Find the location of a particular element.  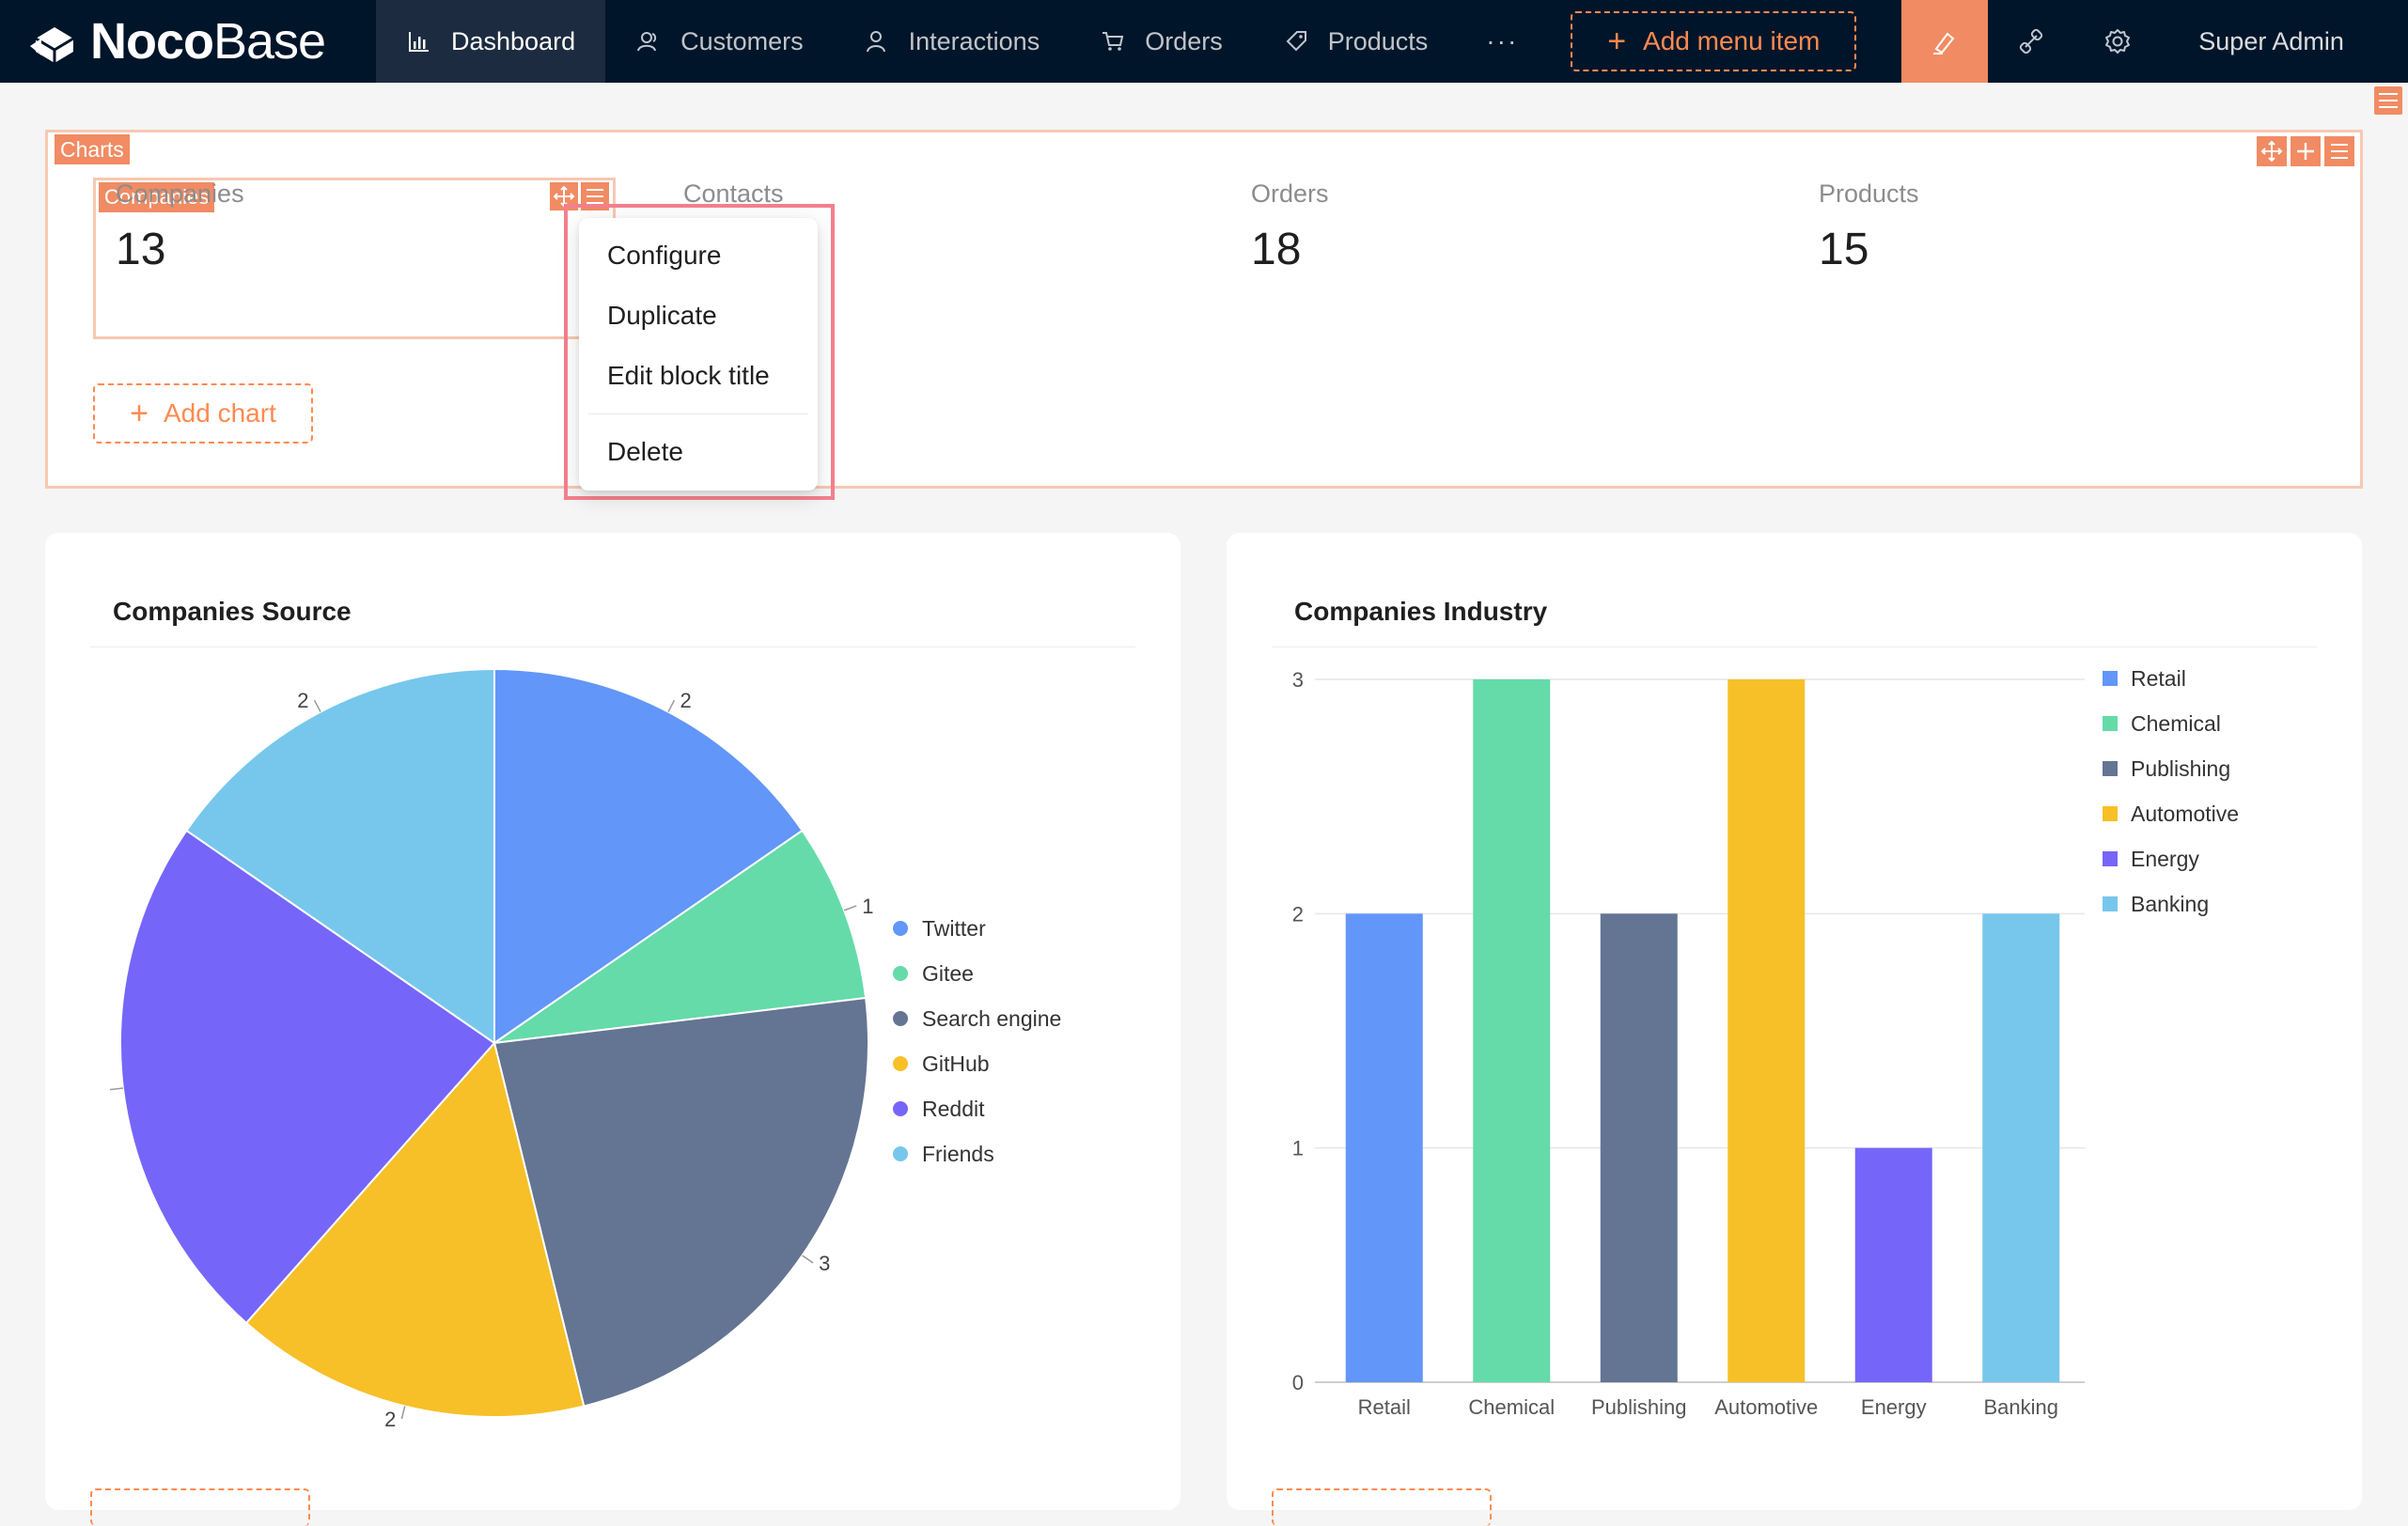

stat-title: Products is located at coordinates (1869, 194).